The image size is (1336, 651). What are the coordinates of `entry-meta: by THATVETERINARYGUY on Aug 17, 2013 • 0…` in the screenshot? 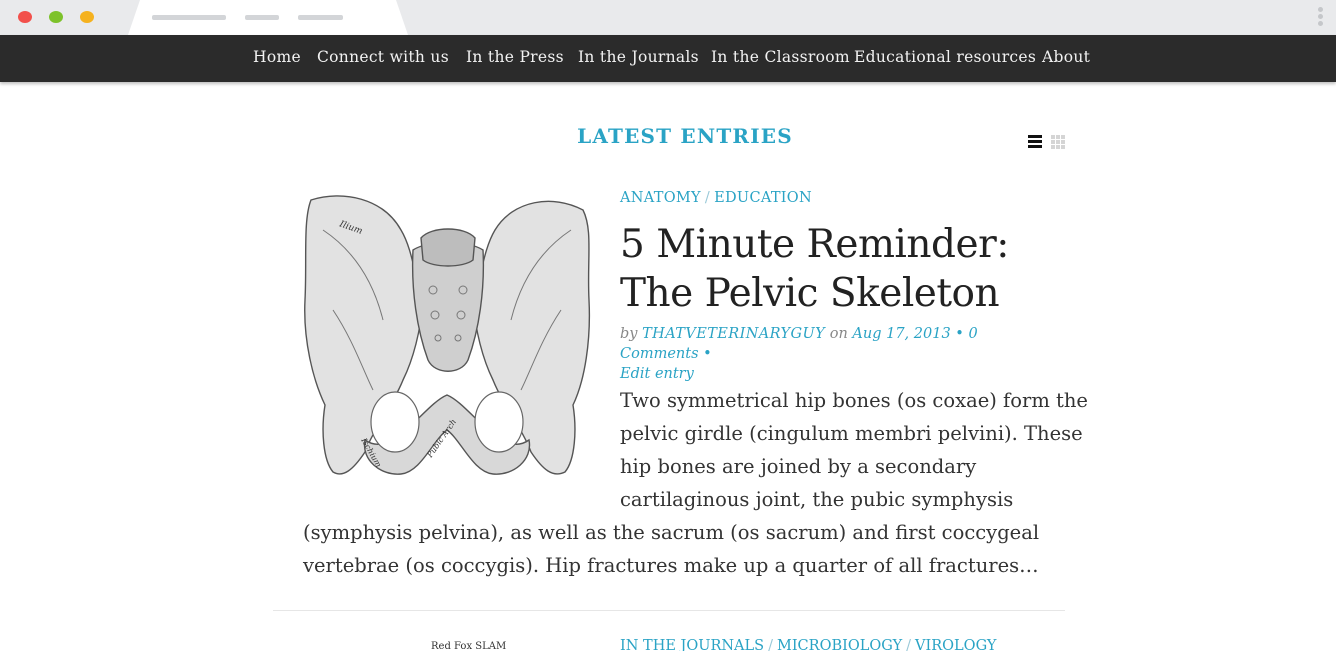 It's located at (840, 354).